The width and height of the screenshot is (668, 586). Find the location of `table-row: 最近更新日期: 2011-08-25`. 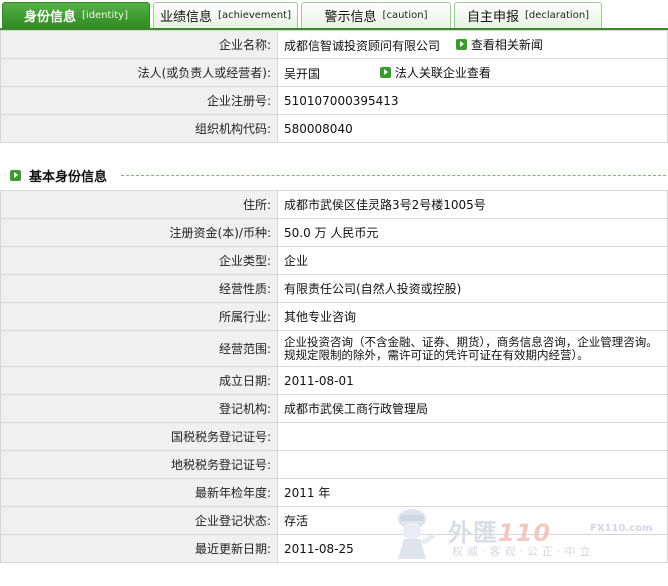

table-row: 最近更新日期: 2011-08-25 is located at coordinates (334, 548).